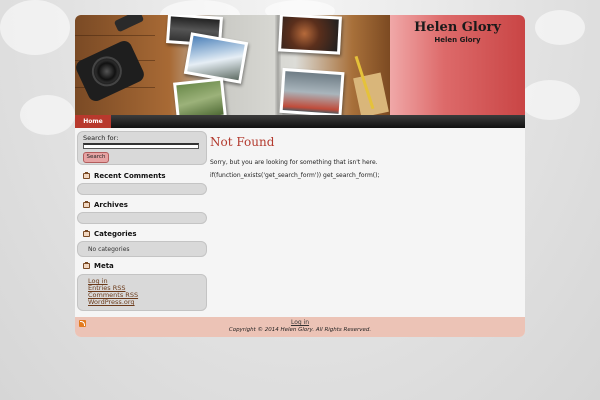 The width and height of the screenshot is (600, 400). I want to click on widget-title-text: Meta, so click(104, 266).